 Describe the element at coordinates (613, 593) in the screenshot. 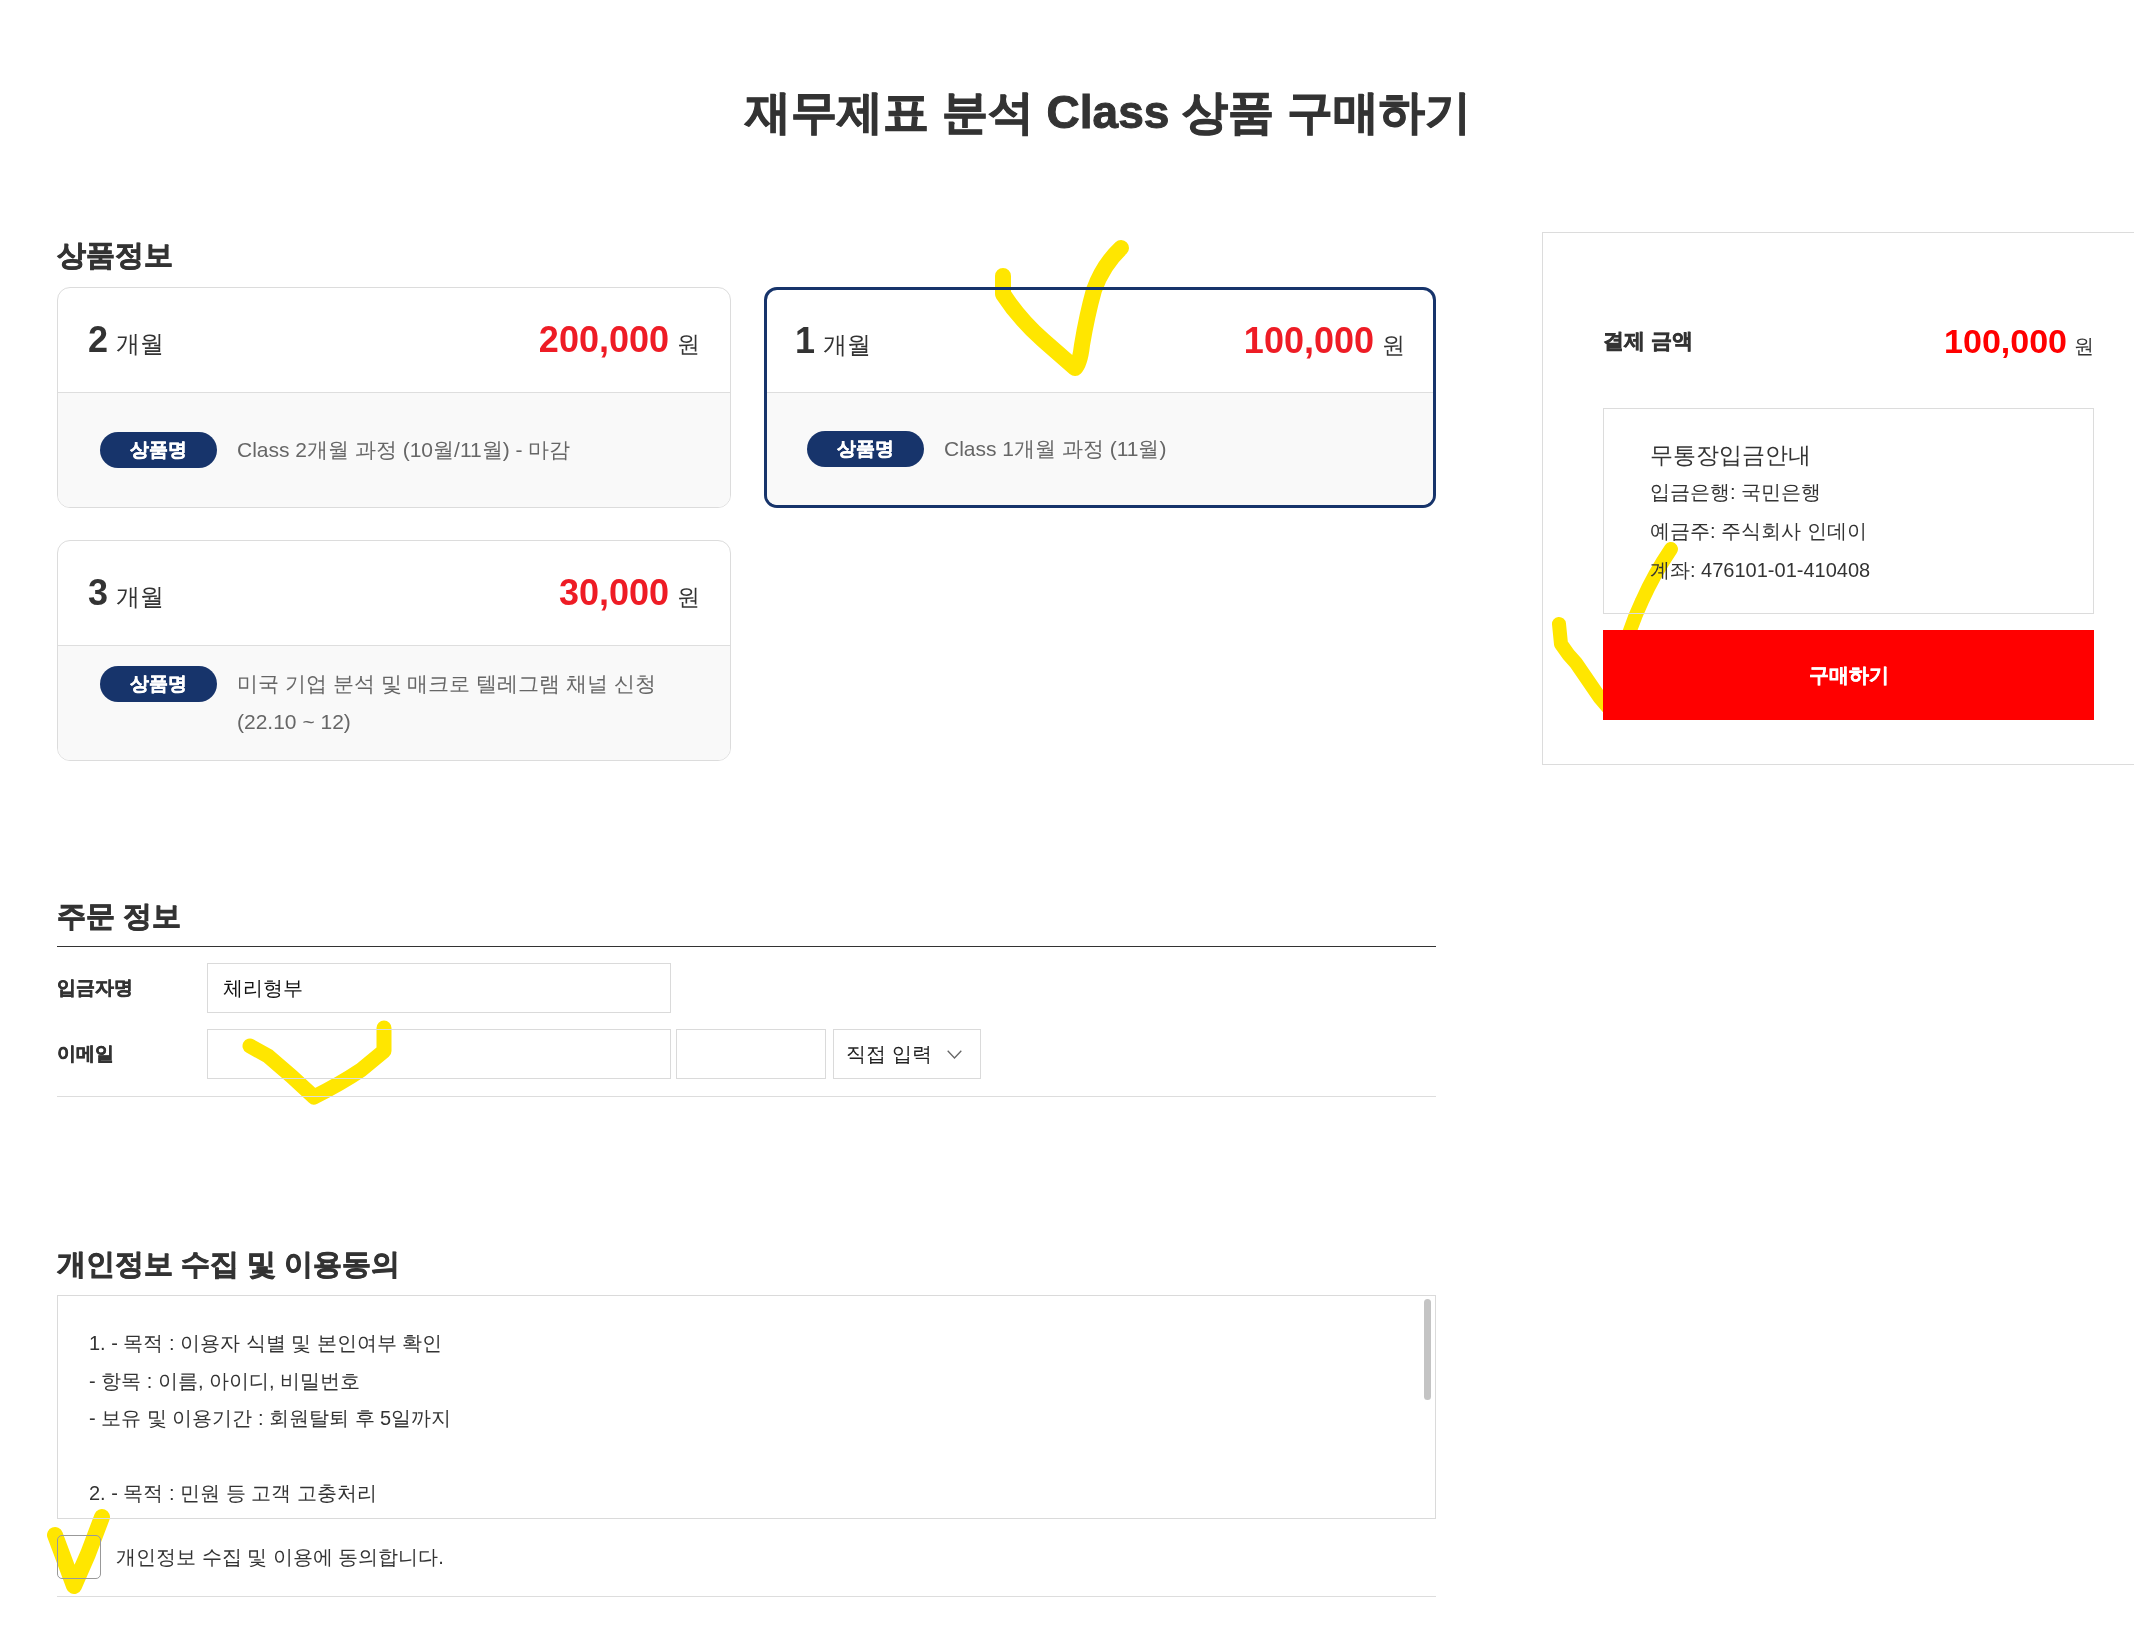

I see `price-amount: 30,000` at that location.